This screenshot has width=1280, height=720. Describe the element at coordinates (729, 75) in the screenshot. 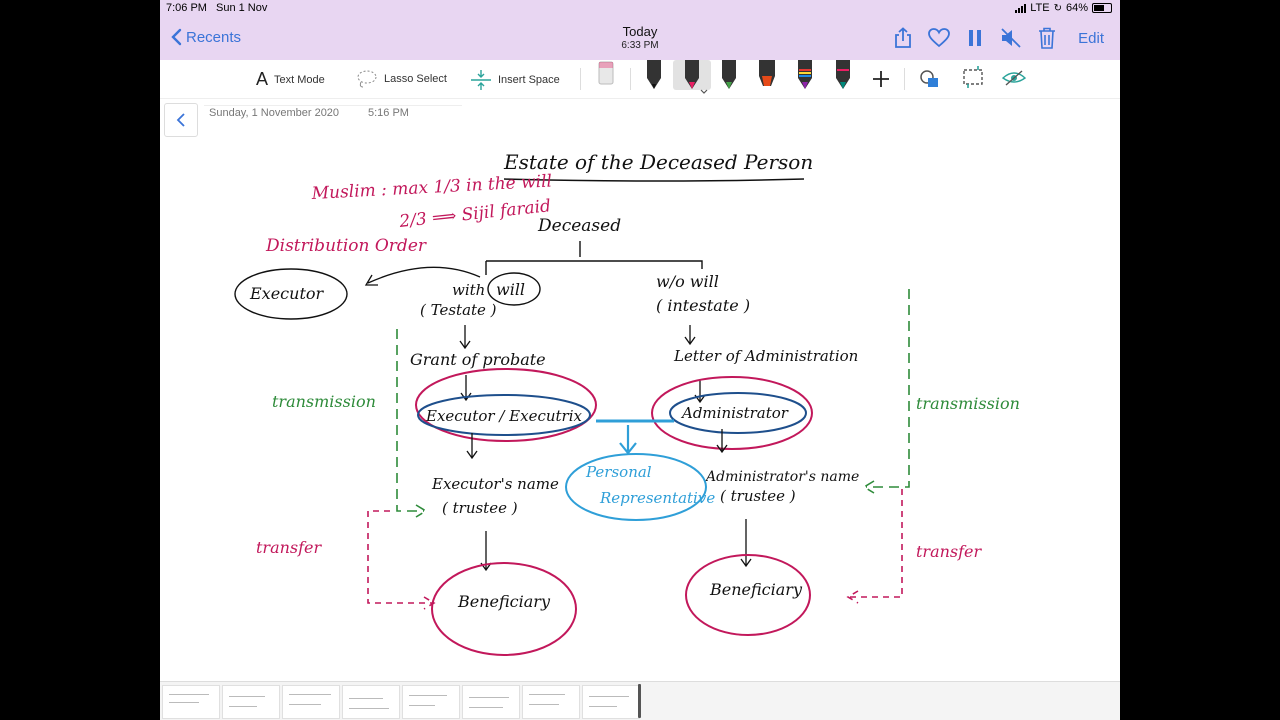

I see `green-pen-tool` at that location.